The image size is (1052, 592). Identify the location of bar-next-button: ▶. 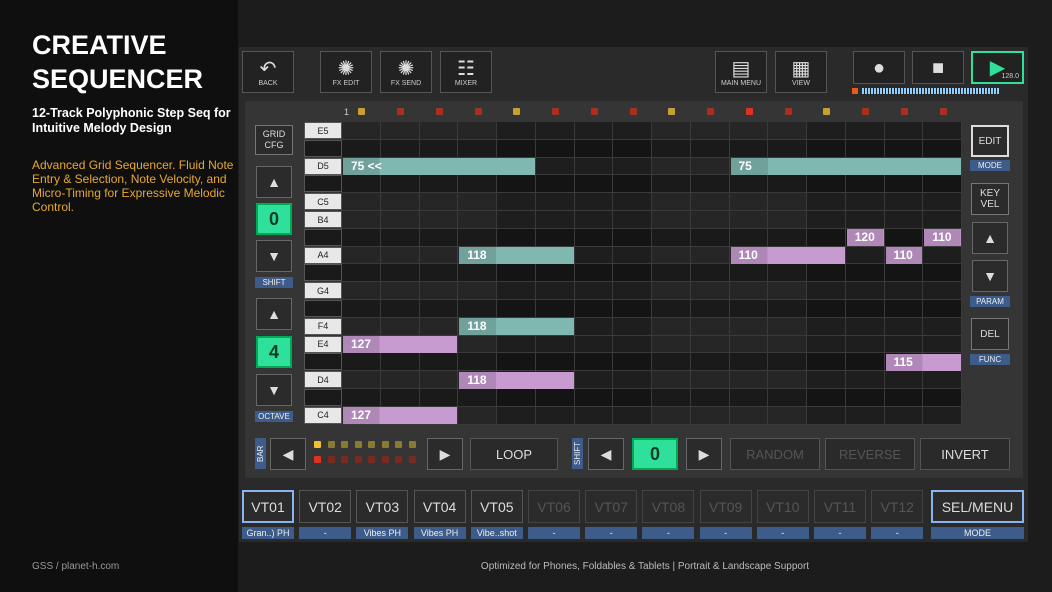
(445, 454).